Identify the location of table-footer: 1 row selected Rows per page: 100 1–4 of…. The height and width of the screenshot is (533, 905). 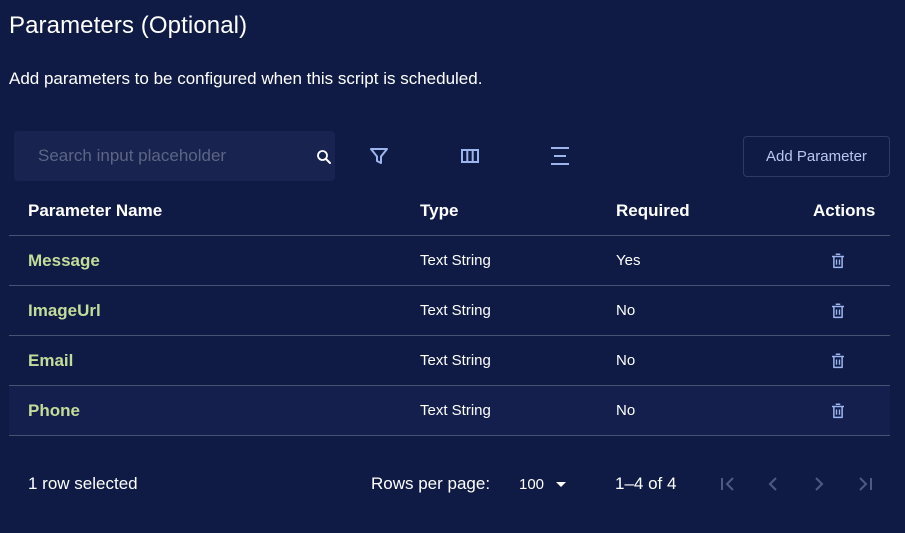
(452, 484).